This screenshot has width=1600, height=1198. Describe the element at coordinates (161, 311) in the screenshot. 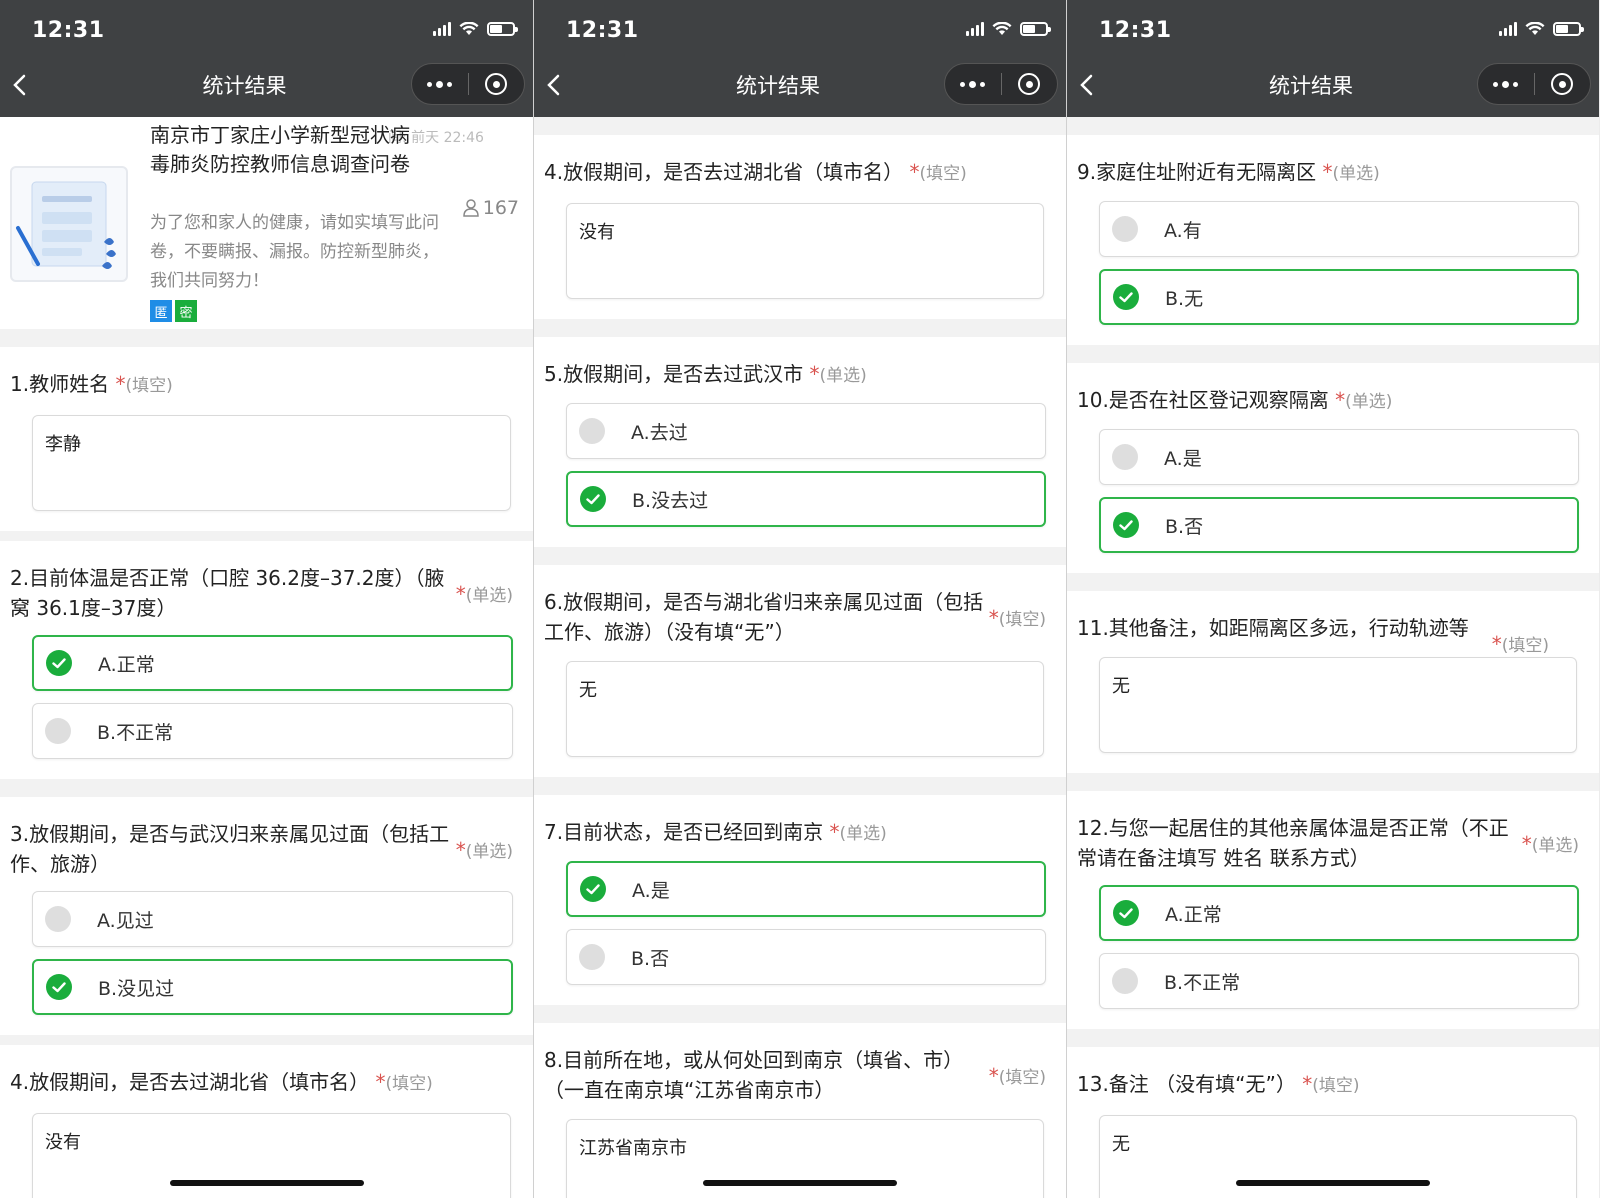

I see `anonymous-badge: 匿` at that location.